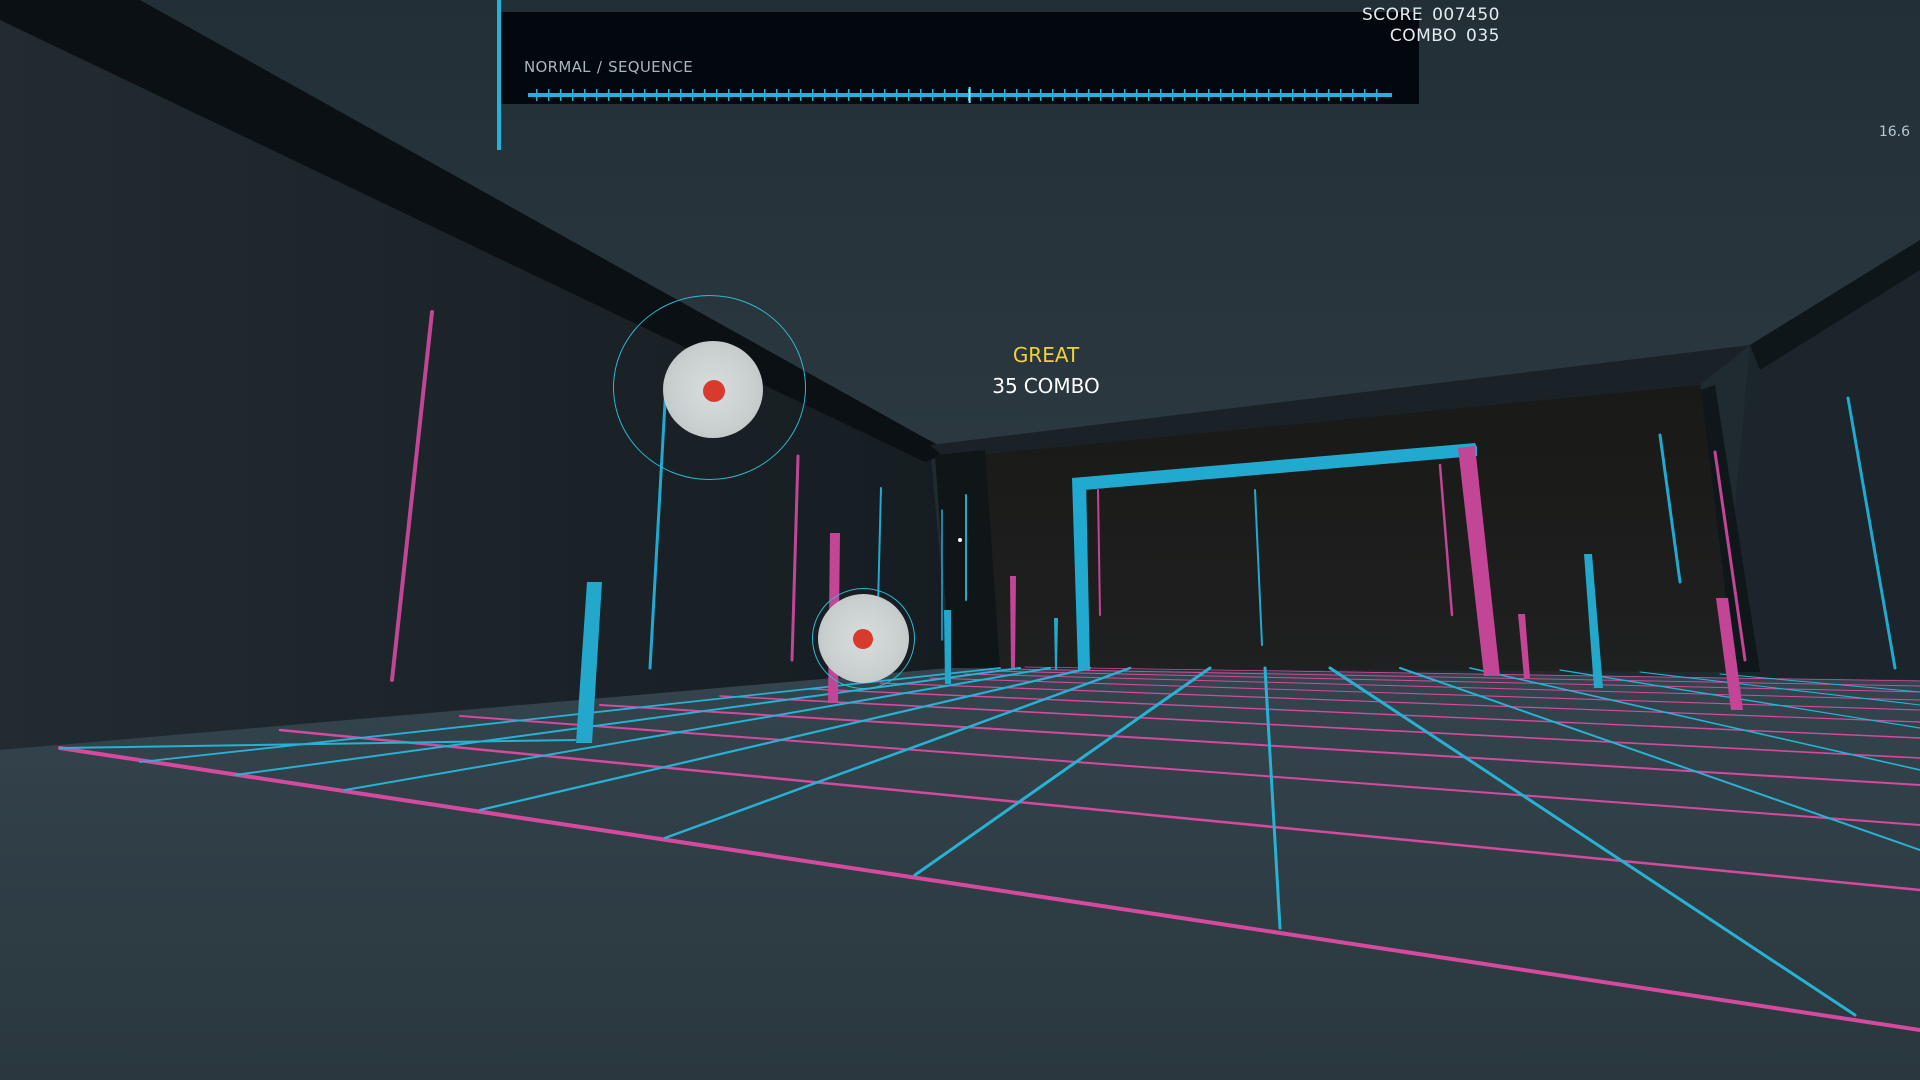  What do you see at coordinates (1894, 132) in the screenshot?
I see `fps-counter: 16.6` at bounding box center [1894, 132].